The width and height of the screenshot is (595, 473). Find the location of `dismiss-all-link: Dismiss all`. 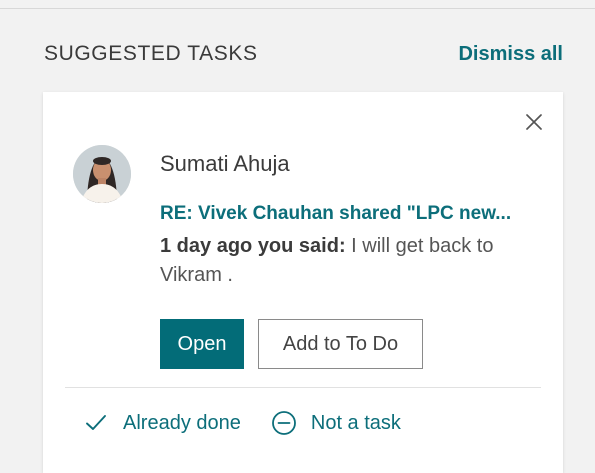

dismiss-all-link: Dismiss all is located at coordinates (510, 54).